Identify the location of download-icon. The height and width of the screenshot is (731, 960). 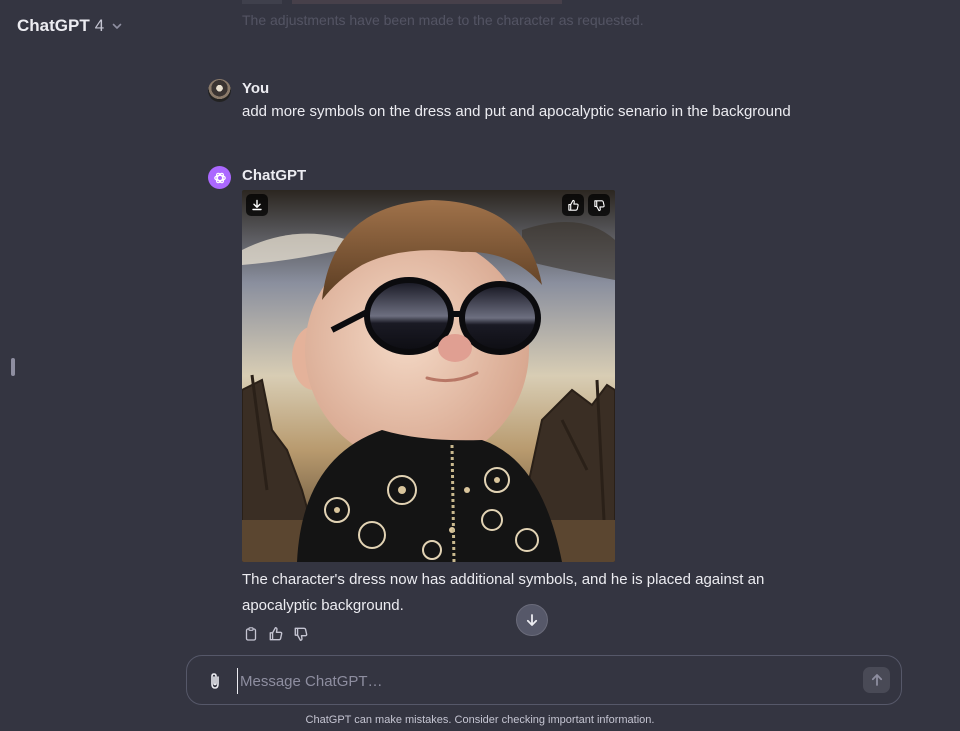
(257, 205).